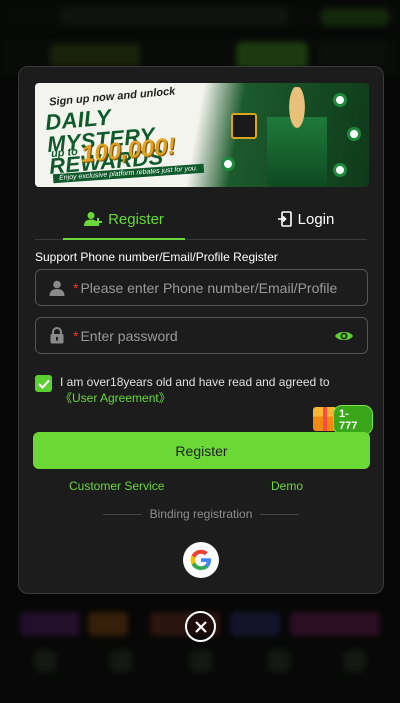 This screenshot has width=400, height=703. What do you see at coordinates (344, 336) in the screenshot?
I see `eye-icon` at bounding box center [344, 336].